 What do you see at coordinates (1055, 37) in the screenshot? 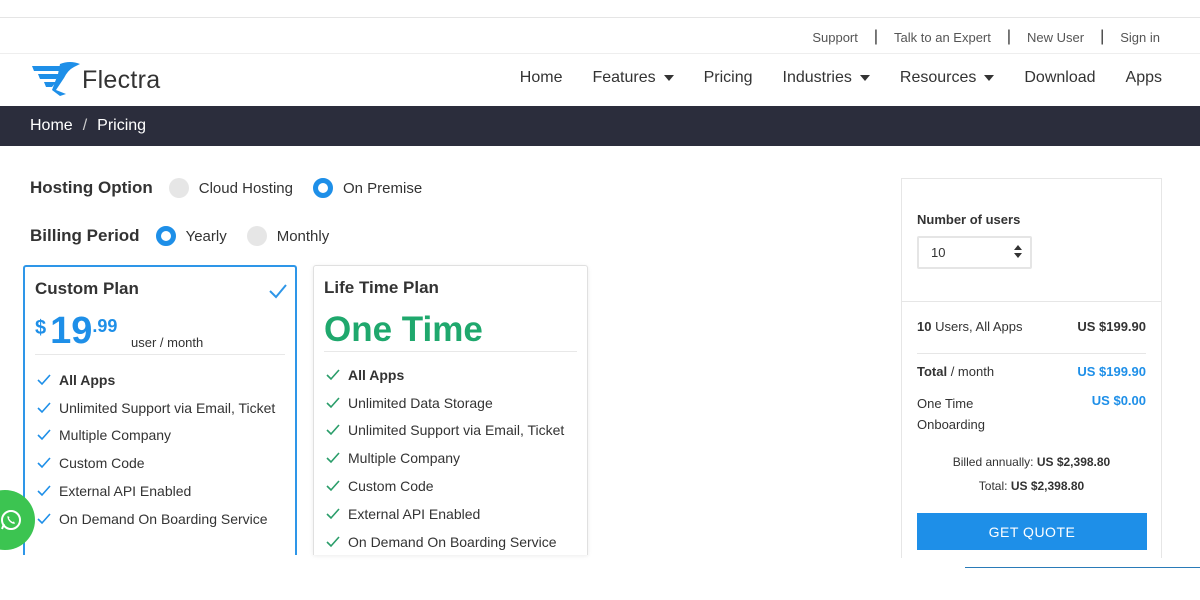
I see `new-user-link: New User` at bounding box center [1055, 37].